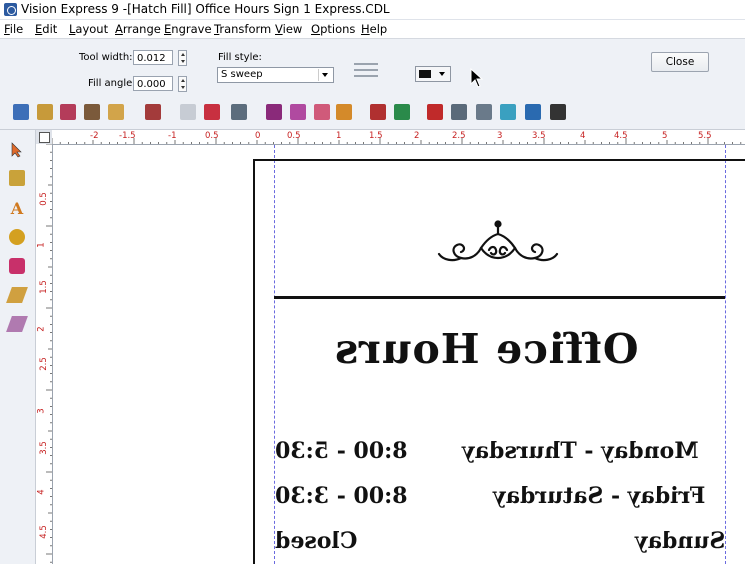  What do you see at coordinates (298, 112) in the screenshot?
I see `copy-icon` at bounding box center [298, 112].